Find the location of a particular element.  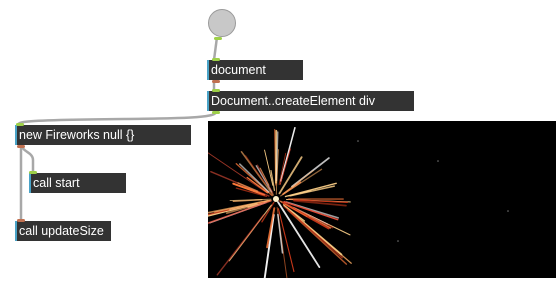

cord-bang-to-document is located at coordinates (215, 48).